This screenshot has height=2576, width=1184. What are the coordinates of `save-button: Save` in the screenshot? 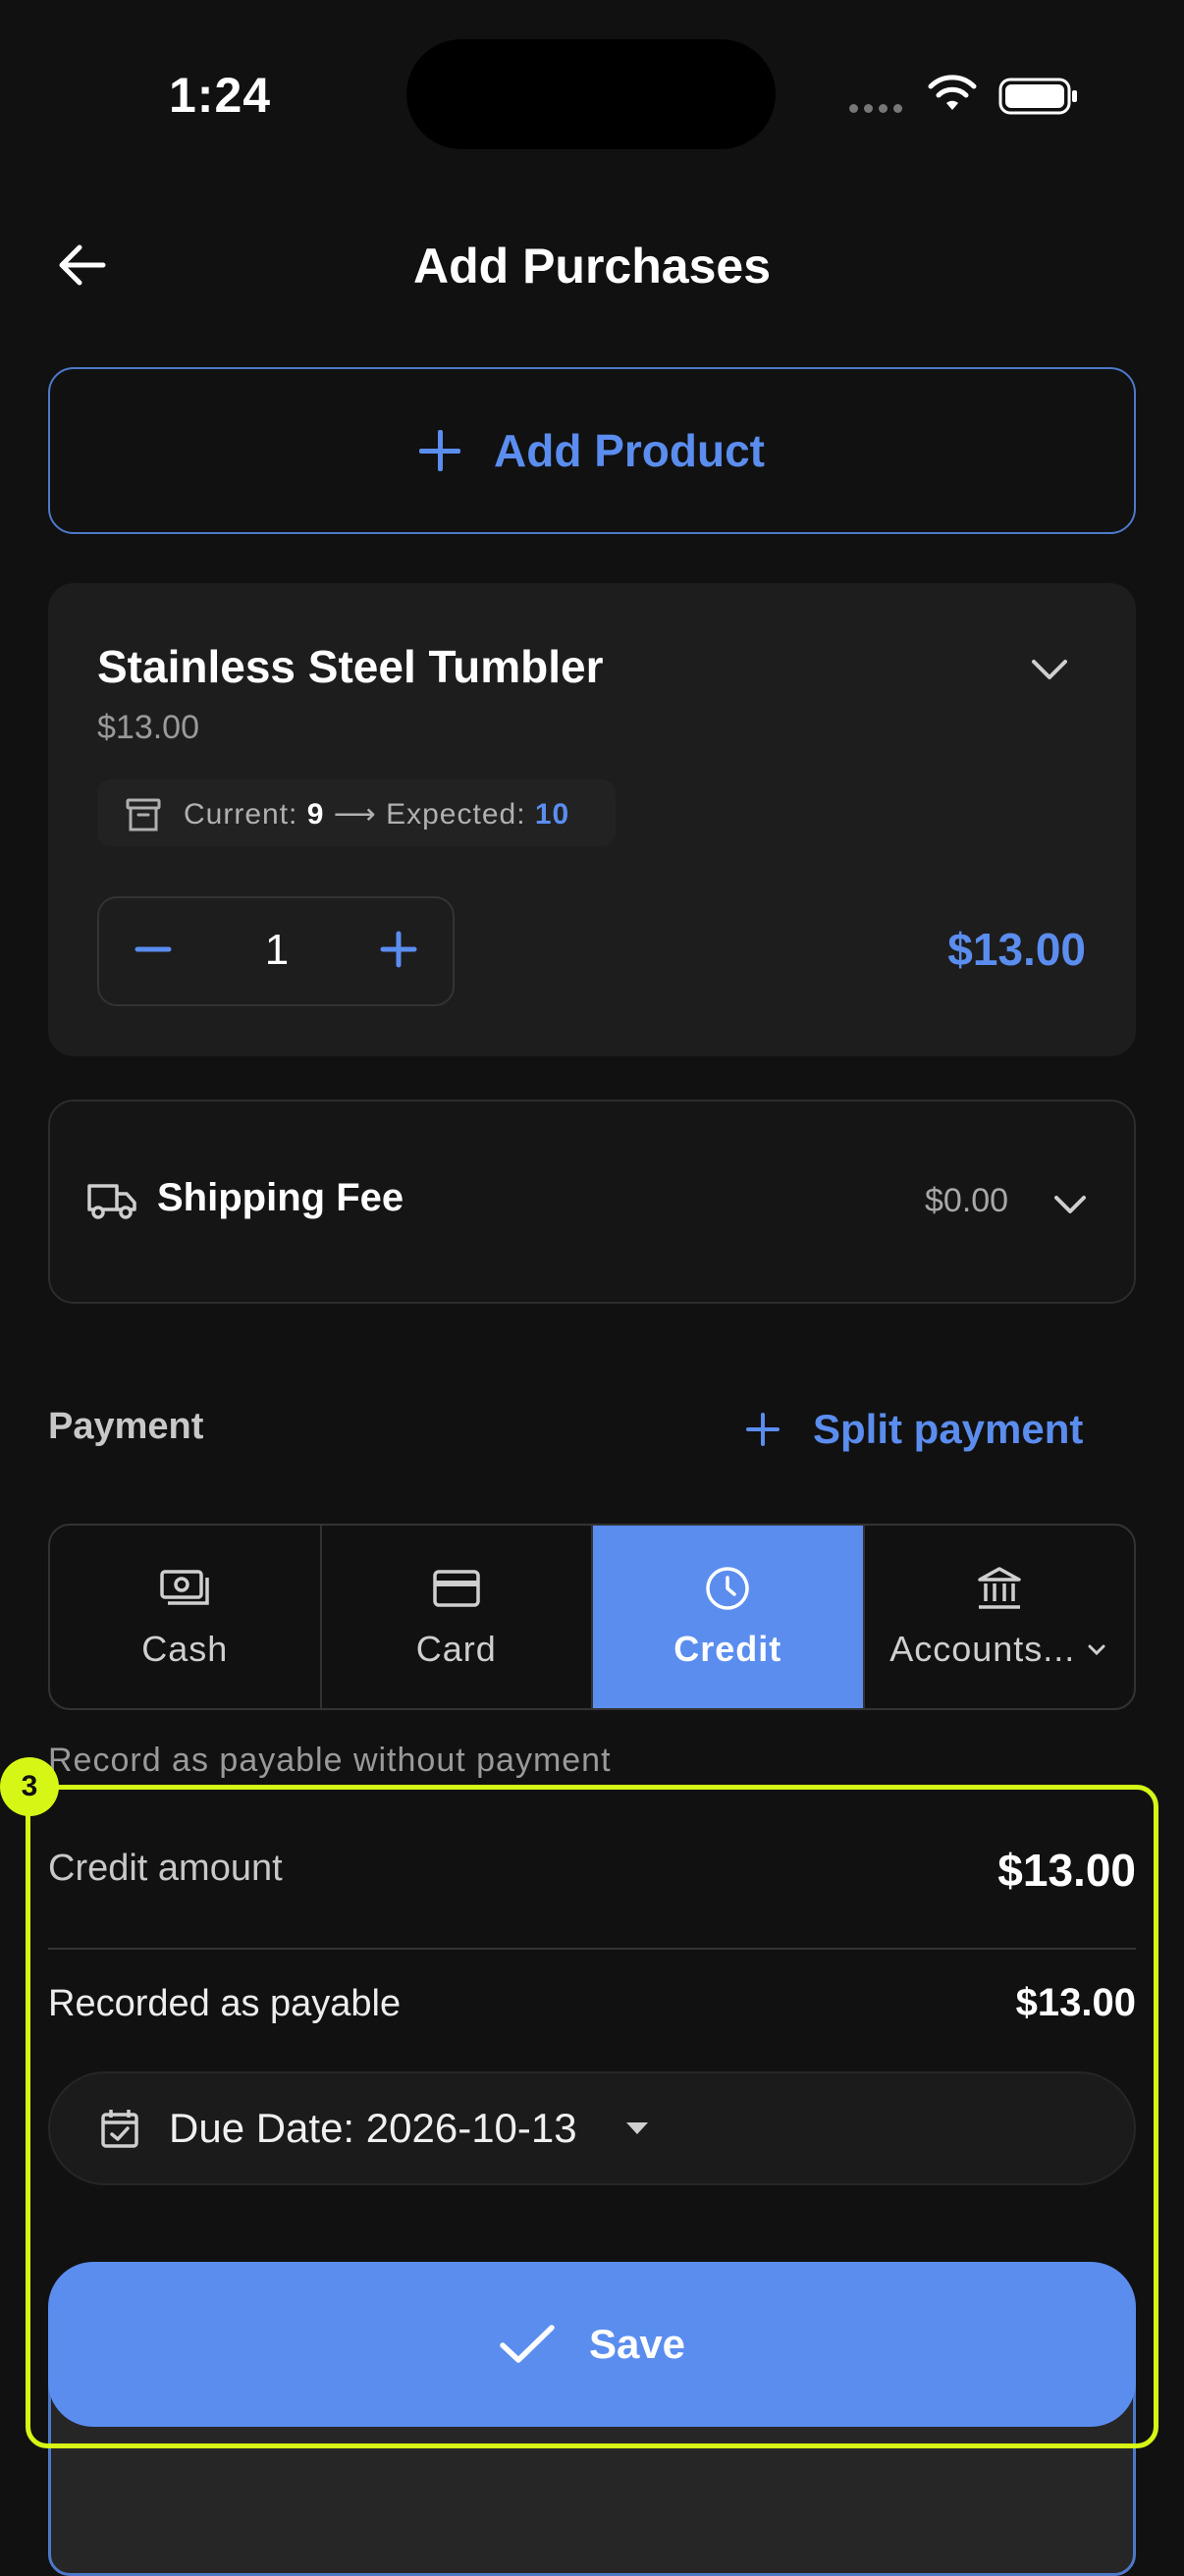 It's located at (592, 2344).